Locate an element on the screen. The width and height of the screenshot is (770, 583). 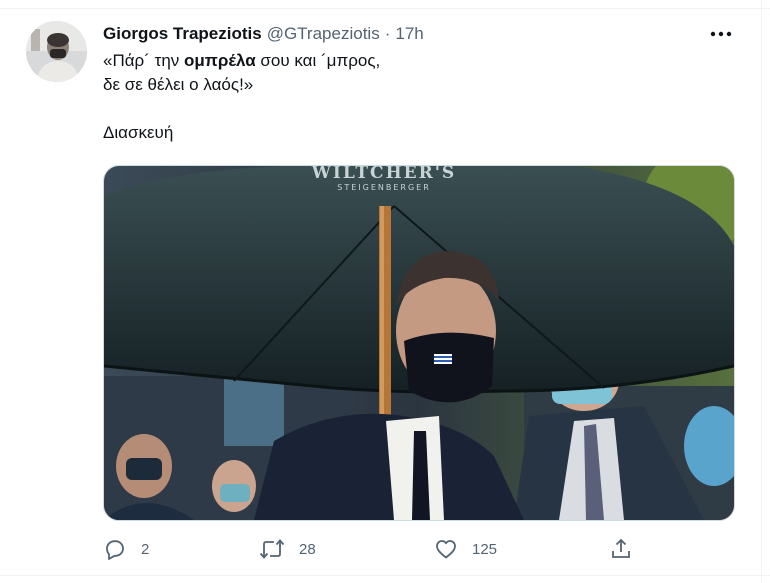
tweet-text-line-2: δε σε θέλει ο λαός!» is located at coordinates (178, 84).